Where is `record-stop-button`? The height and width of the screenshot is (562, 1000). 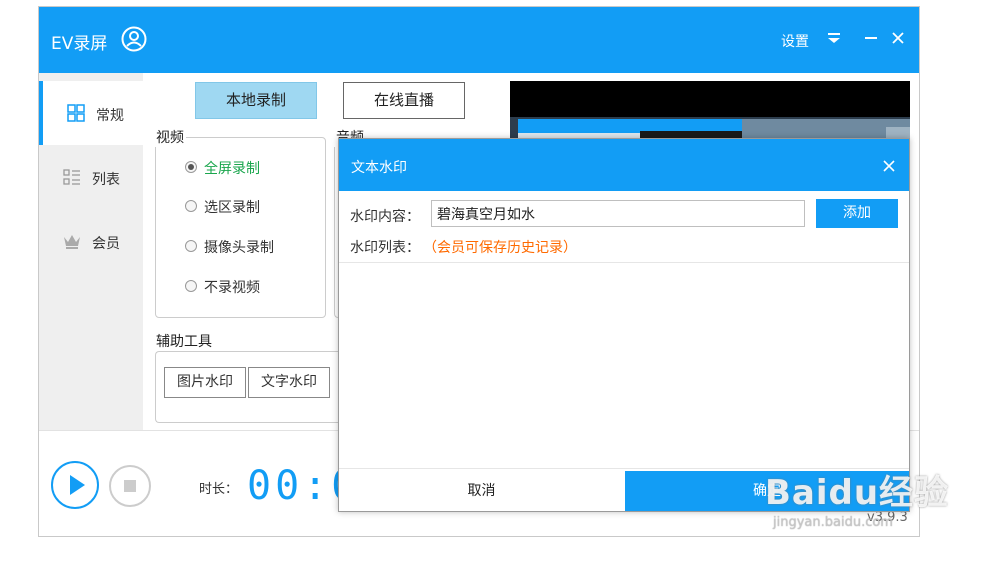 record-stop-button is located at coordinates (130, 486).